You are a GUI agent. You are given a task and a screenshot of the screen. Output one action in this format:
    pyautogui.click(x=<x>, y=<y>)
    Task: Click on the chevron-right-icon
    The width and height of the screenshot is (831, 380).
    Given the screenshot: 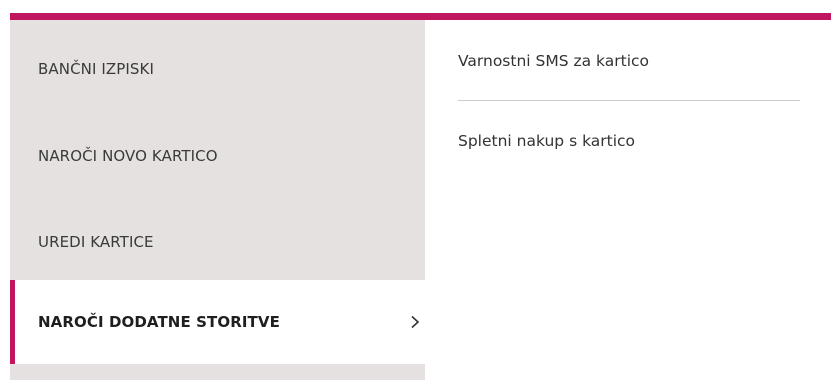 What is the action you would take?
    pyautogui.click(x=415, y=322)
    